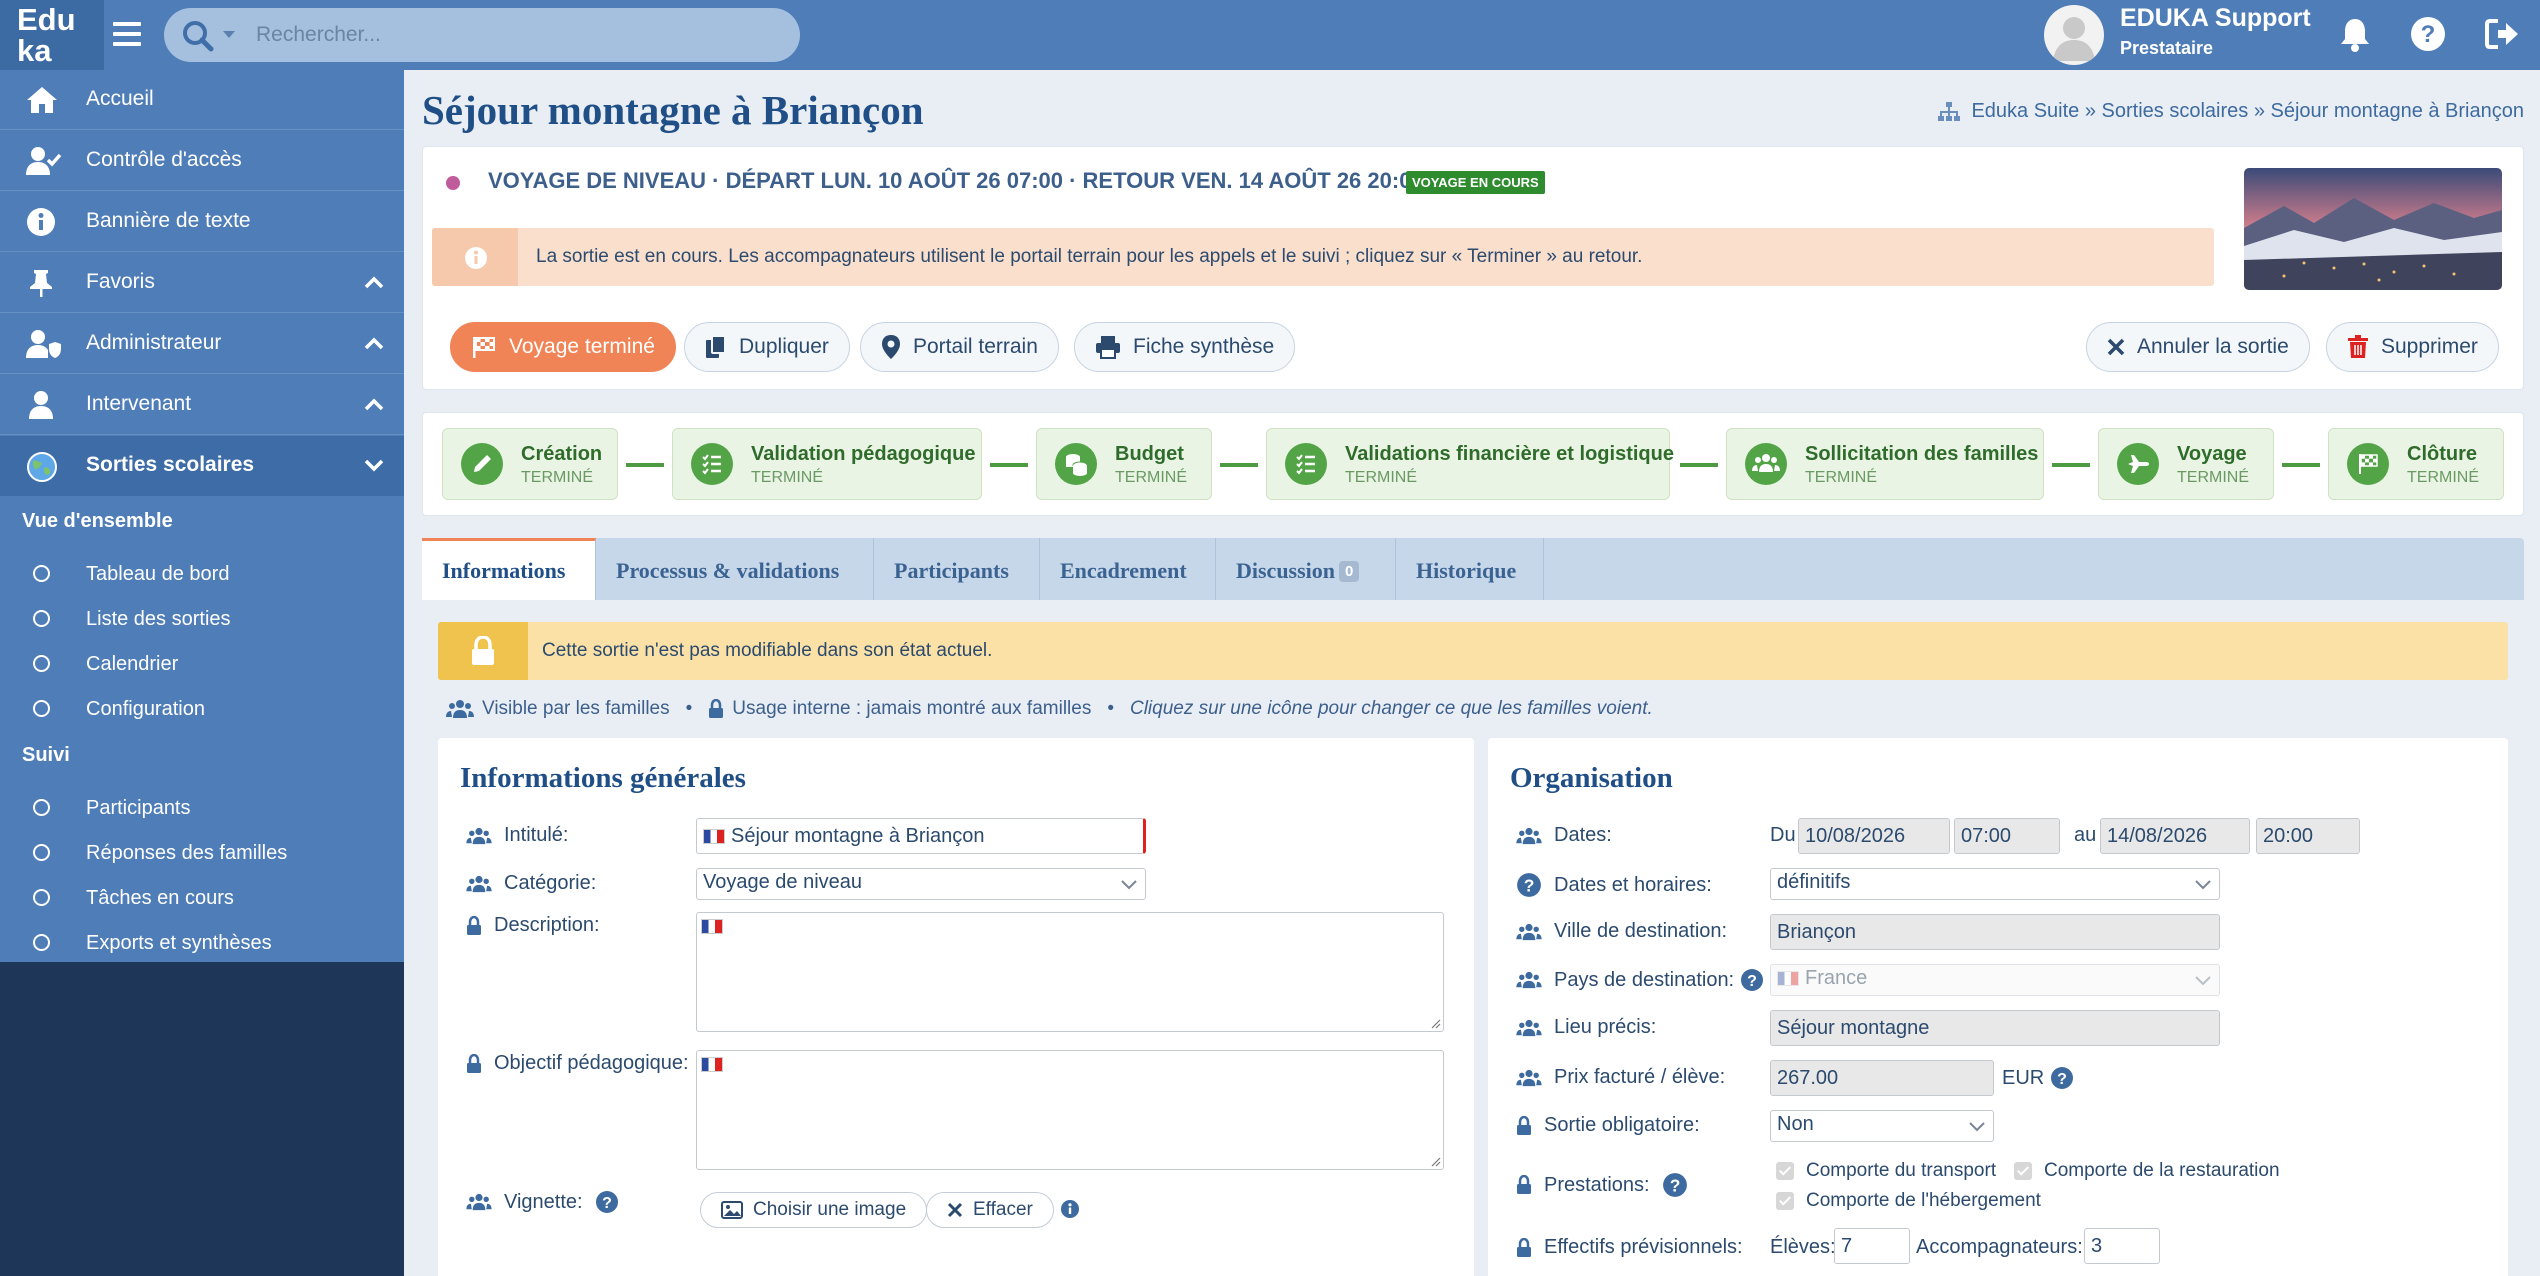 This screenshot has height=1276, width=2540. What do you see at coordinates (516, 35) in the screenshot?
I see `search-input` at bounding box center [516, 35].